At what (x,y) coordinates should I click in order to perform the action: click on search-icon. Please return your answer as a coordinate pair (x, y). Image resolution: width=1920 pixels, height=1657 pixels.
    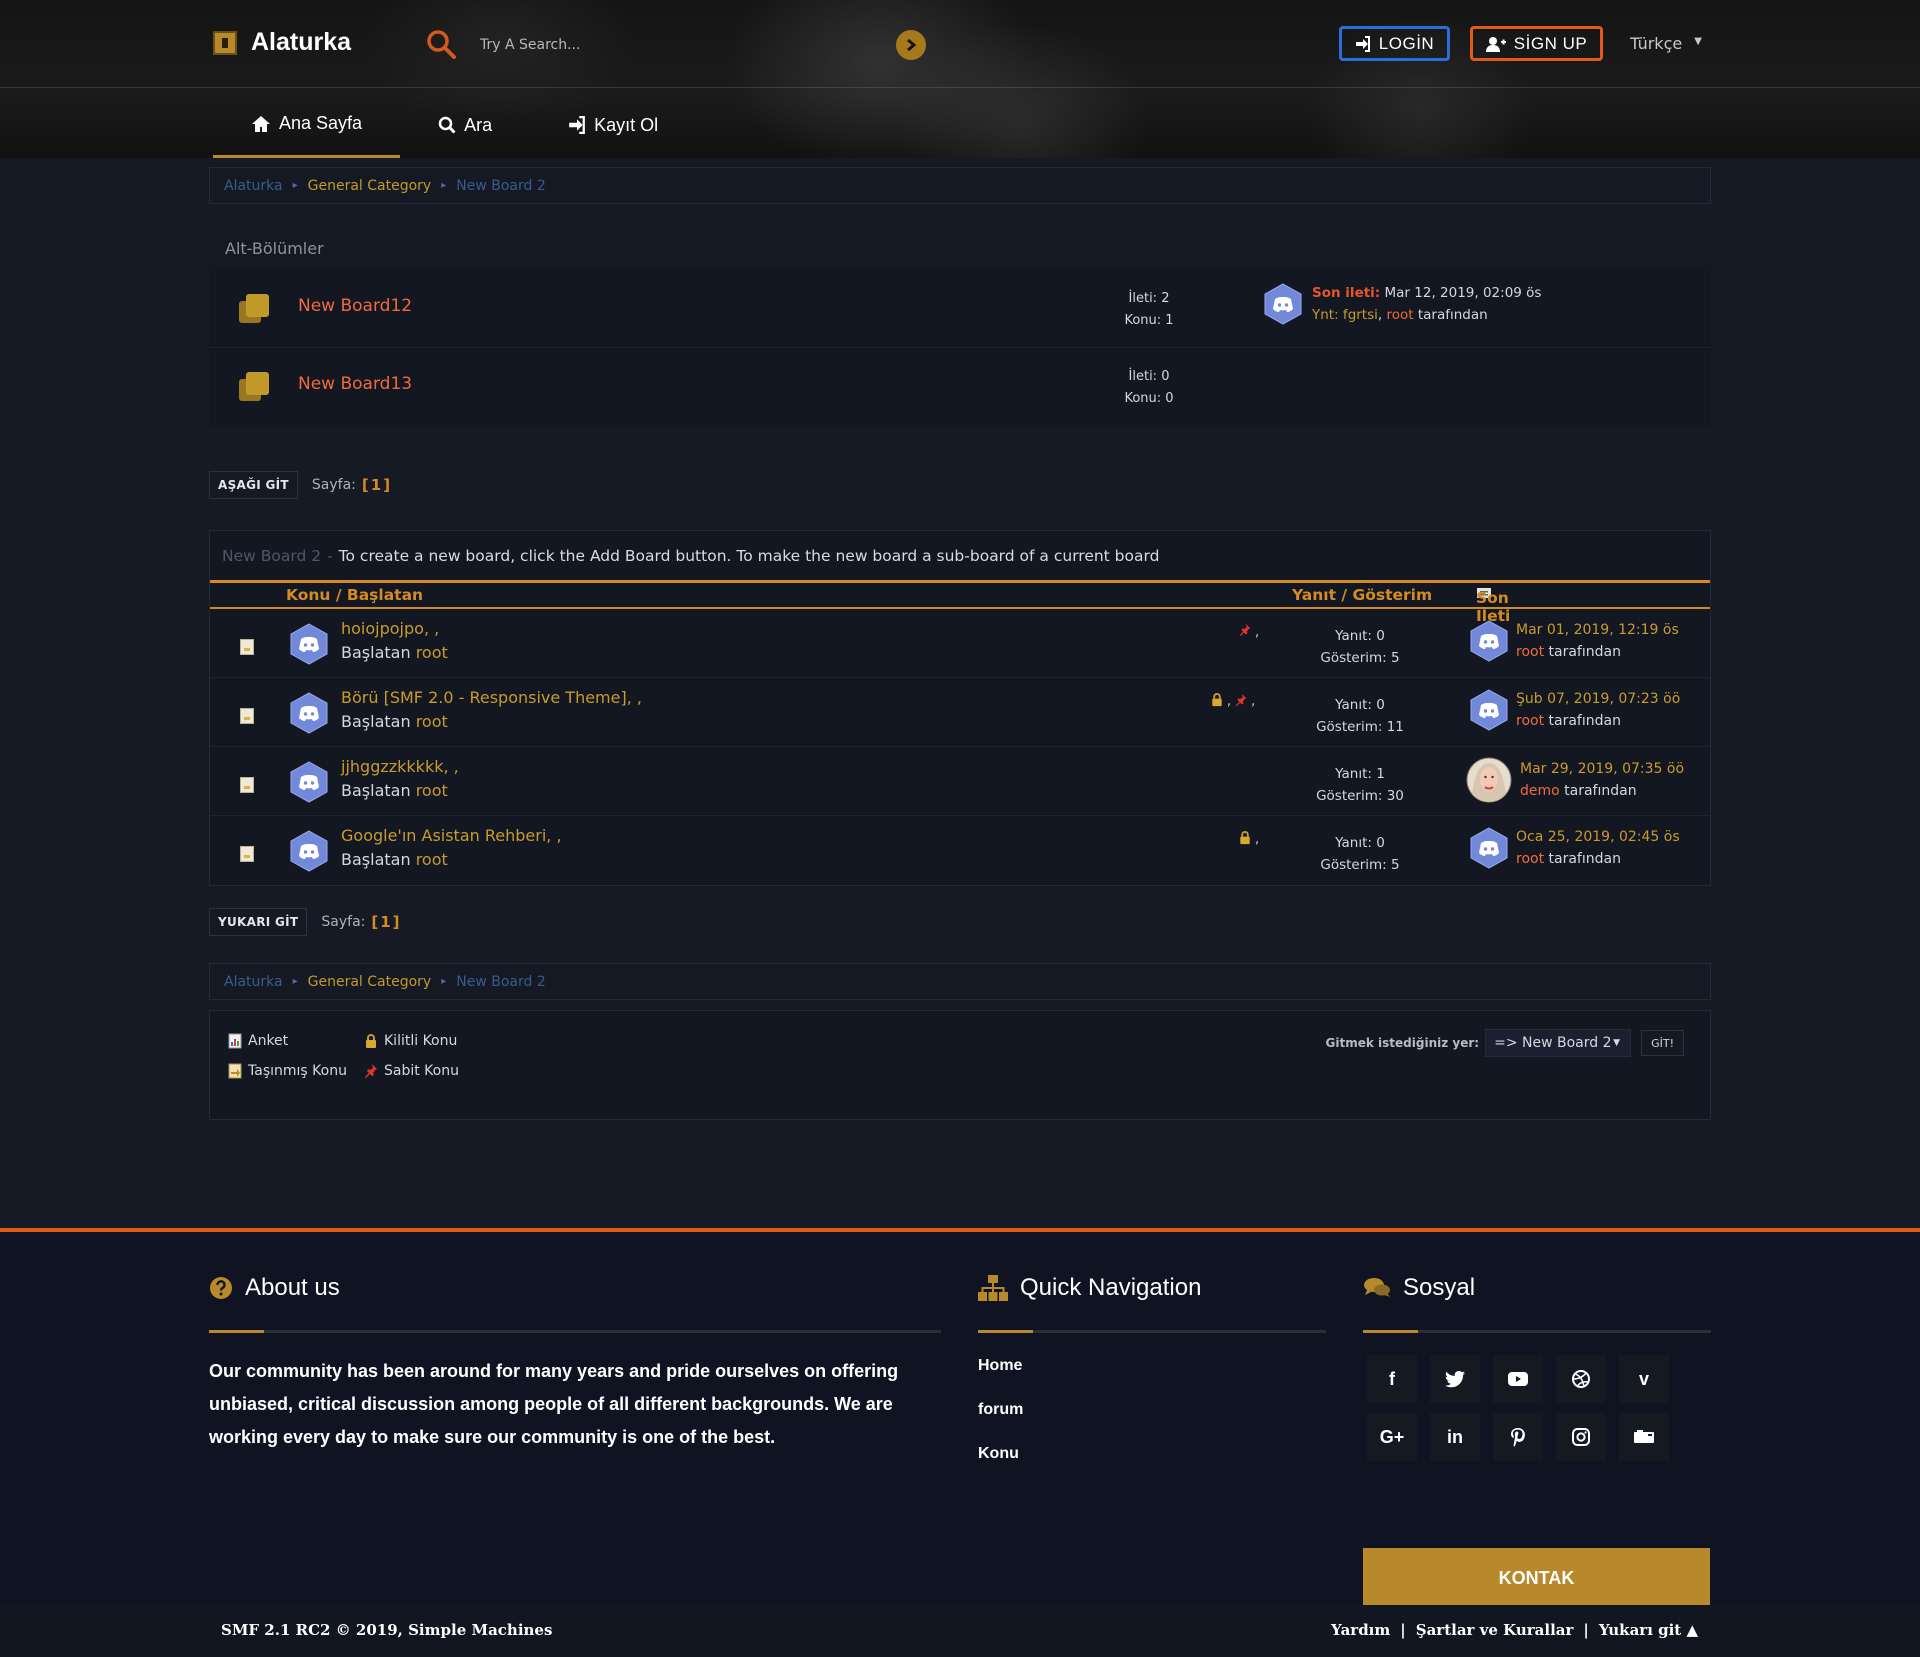
    Looking at the image, I should click on (441, 44).